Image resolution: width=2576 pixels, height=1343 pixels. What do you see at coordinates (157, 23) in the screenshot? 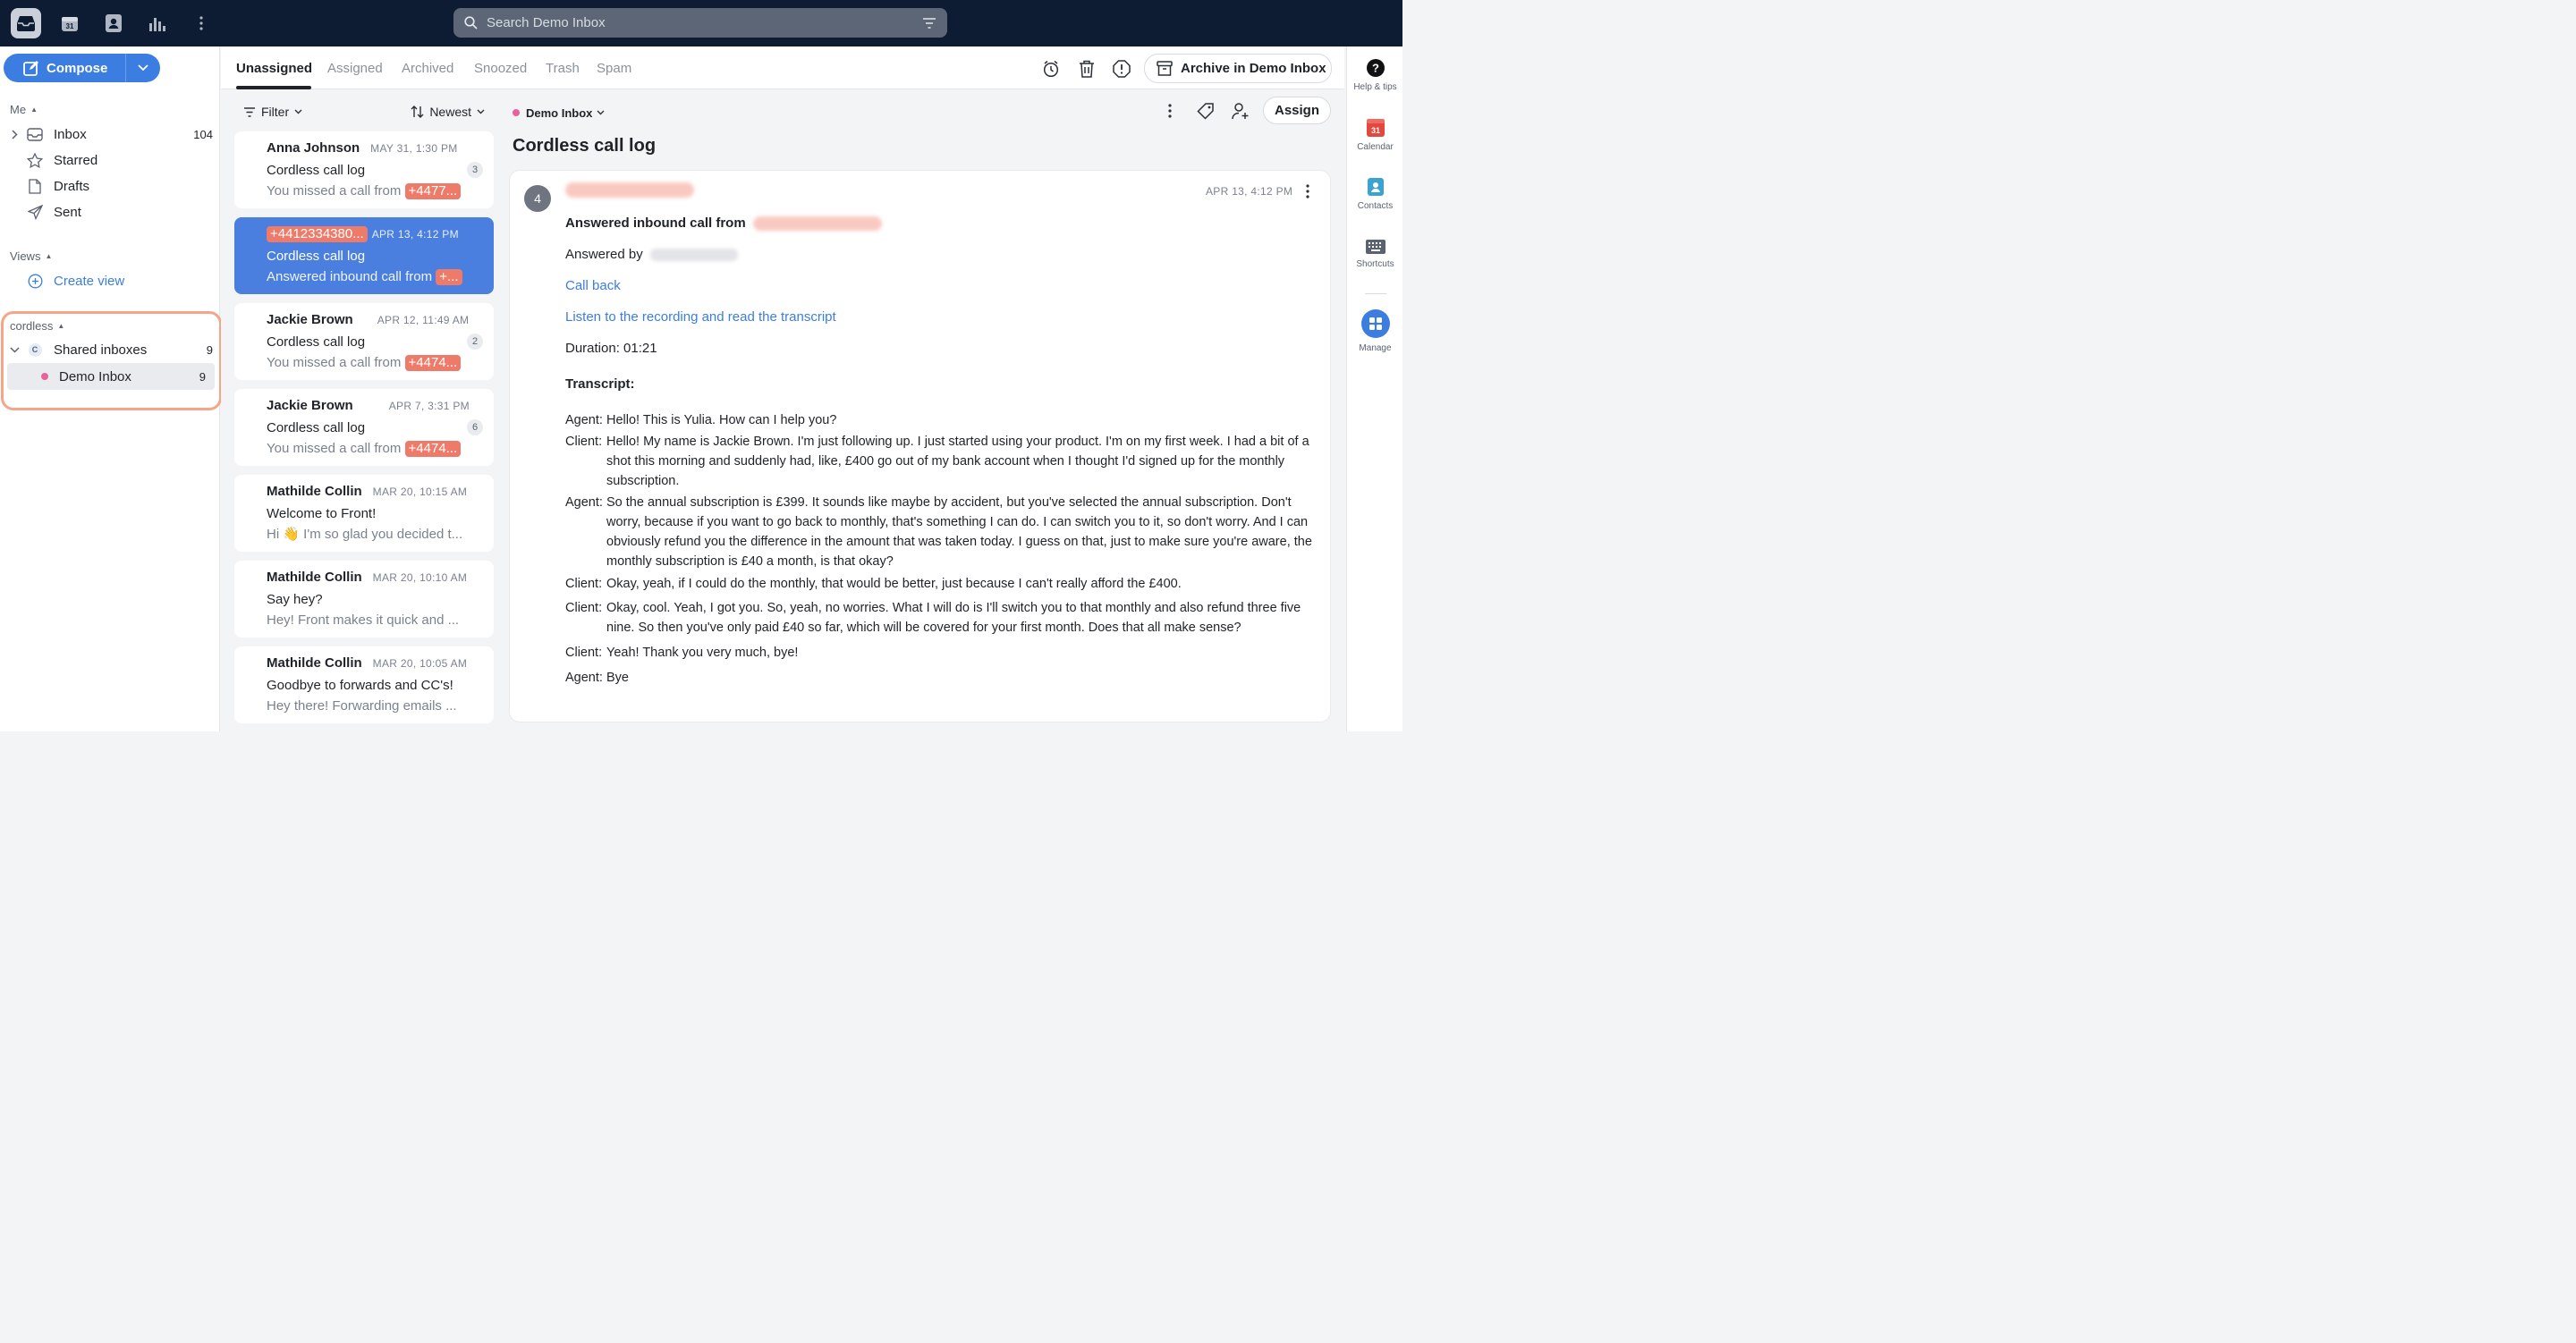
I see `analytics-icon` at bounding box center [157, 23].